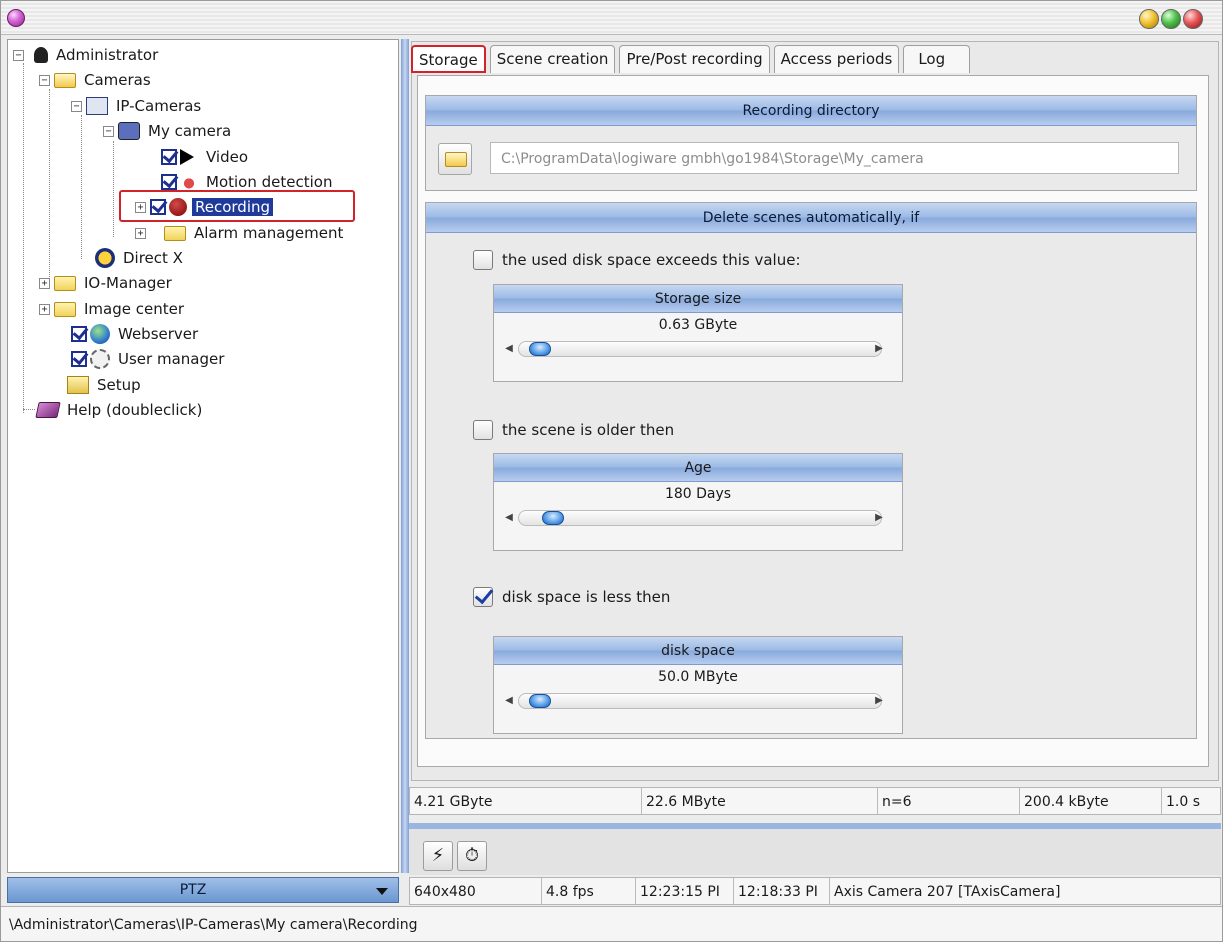 This screenshot has height=942, width=1223. What do you see at coordinates (100, 359) in the screenshot?
I see `gears-icon` at bounding box center [100, 359].